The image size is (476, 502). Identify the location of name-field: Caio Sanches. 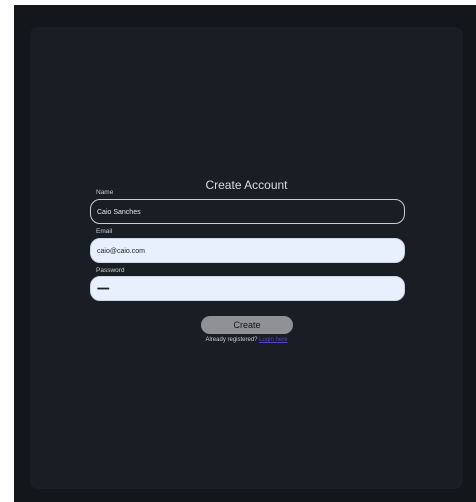
(247, 211).